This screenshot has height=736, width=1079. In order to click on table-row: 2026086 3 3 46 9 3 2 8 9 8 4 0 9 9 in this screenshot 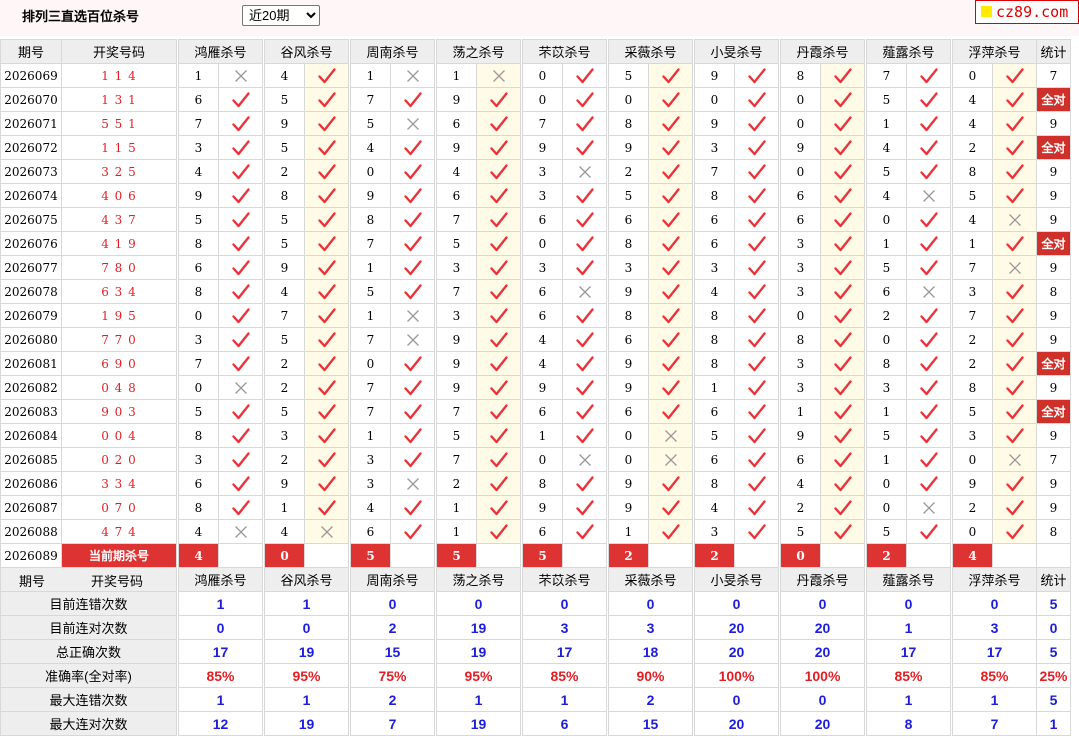, I will do `click(535, 483)`.